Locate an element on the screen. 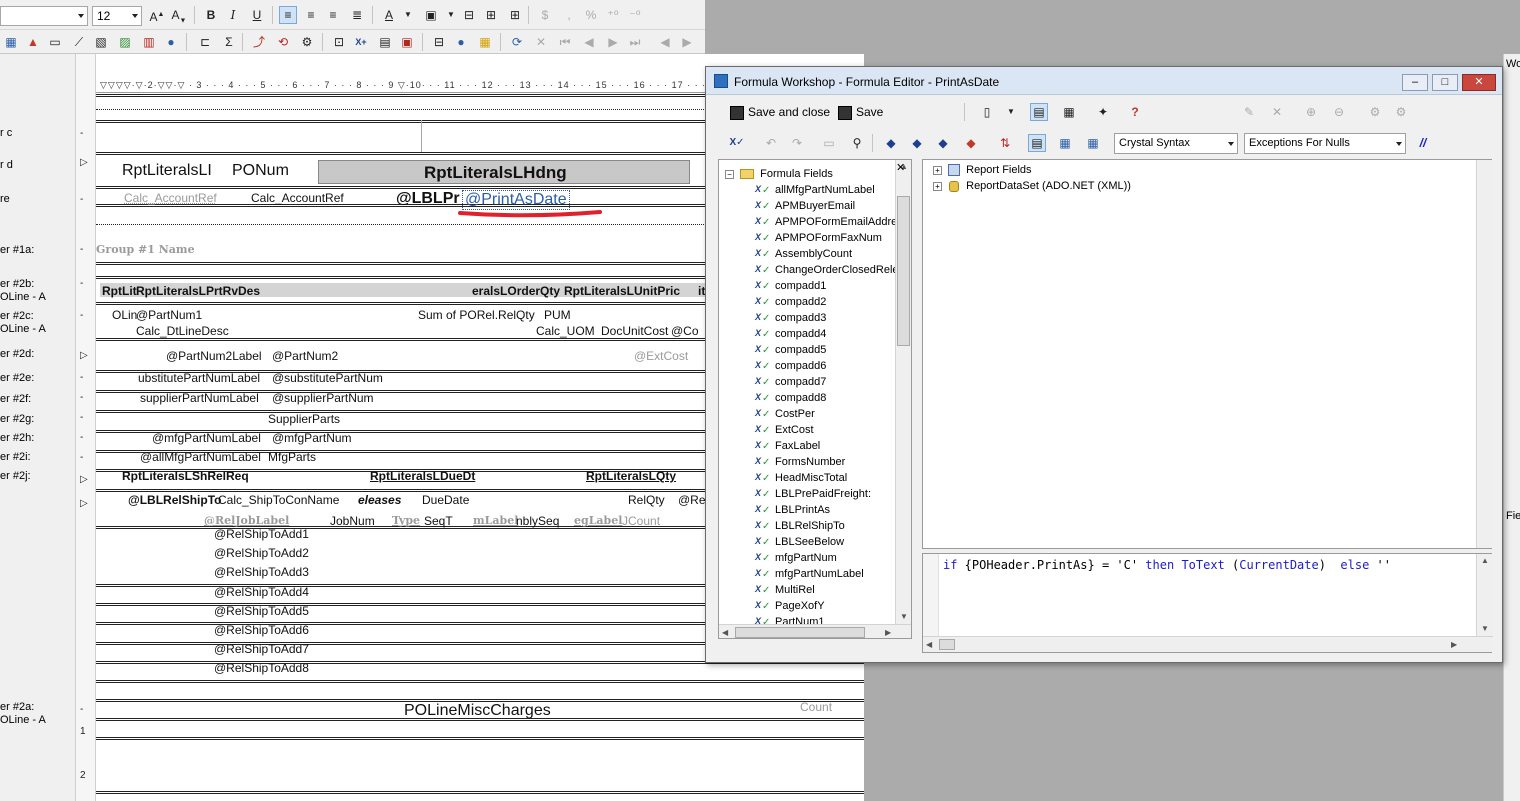 This screenshot has width=1520, height=801. rpt-literals-lunitpric-field: RptLiteralsLUnitPric is located at coordinates (622, 291).